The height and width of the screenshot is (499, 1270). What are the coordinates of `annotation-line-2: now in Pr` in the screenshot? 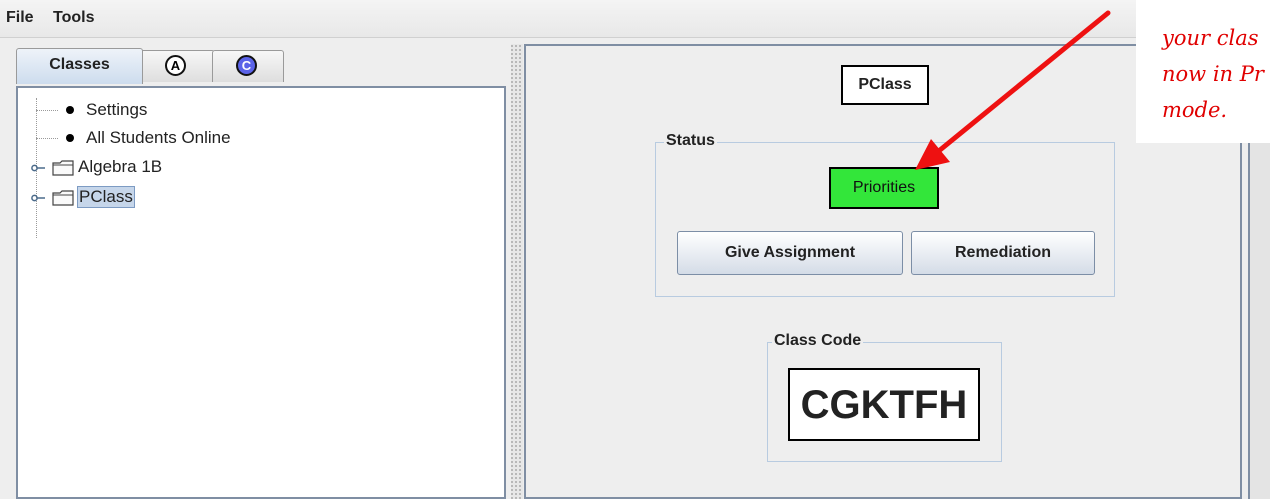 It's located at (1213, 74).